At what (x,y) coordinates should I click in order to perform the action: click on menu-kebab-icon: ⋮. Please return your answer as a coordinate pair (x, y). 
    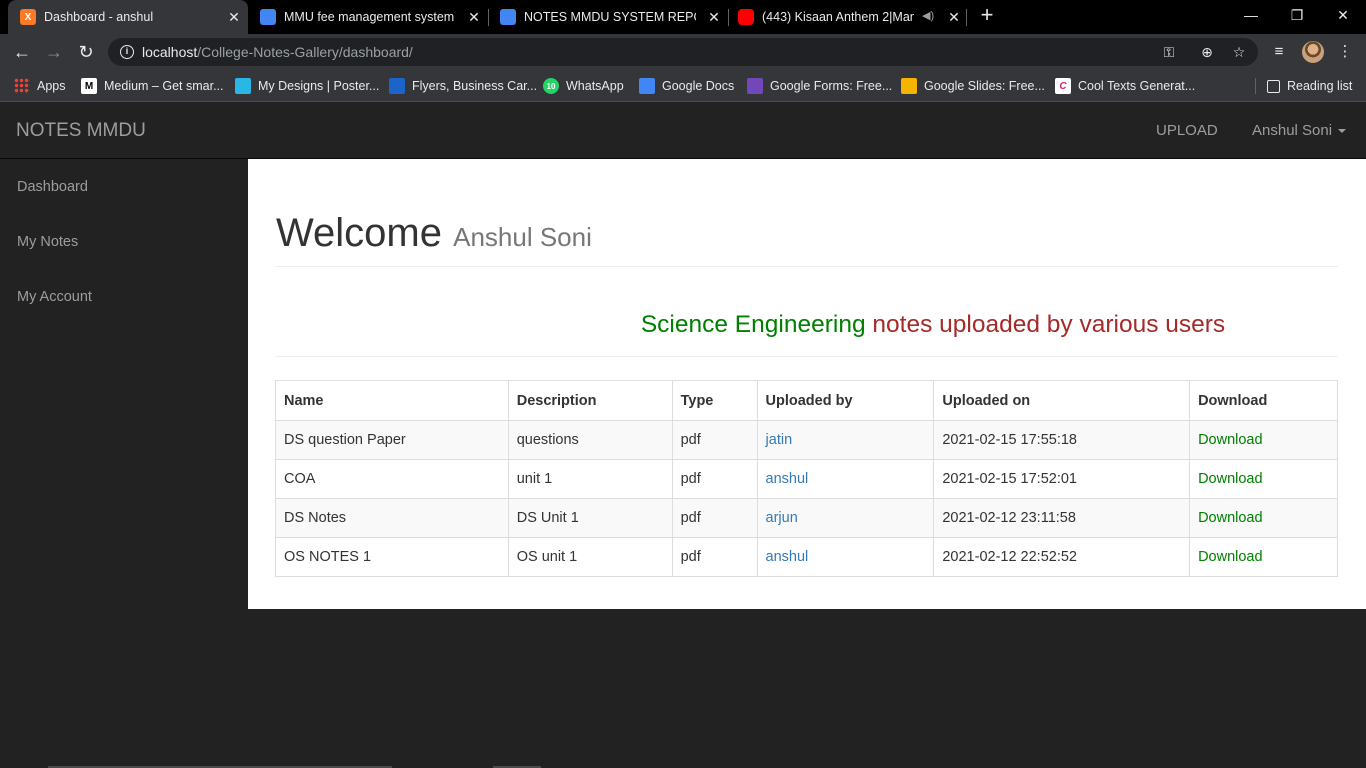
    Looking at the image, I should click on (1345, 52).